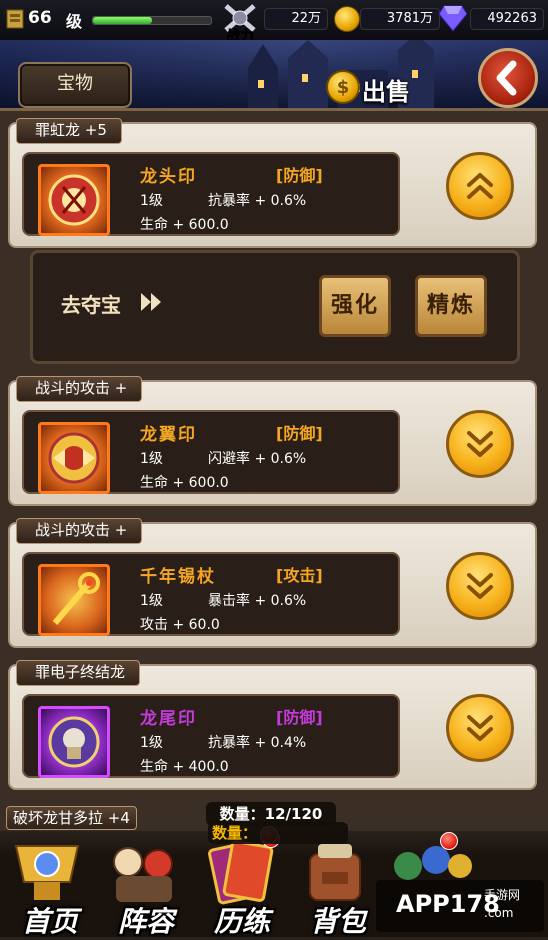 The width and height of the screenshot is (548, 940). I want to click on treasure-name: 千年锡杖, so click(178, 577).